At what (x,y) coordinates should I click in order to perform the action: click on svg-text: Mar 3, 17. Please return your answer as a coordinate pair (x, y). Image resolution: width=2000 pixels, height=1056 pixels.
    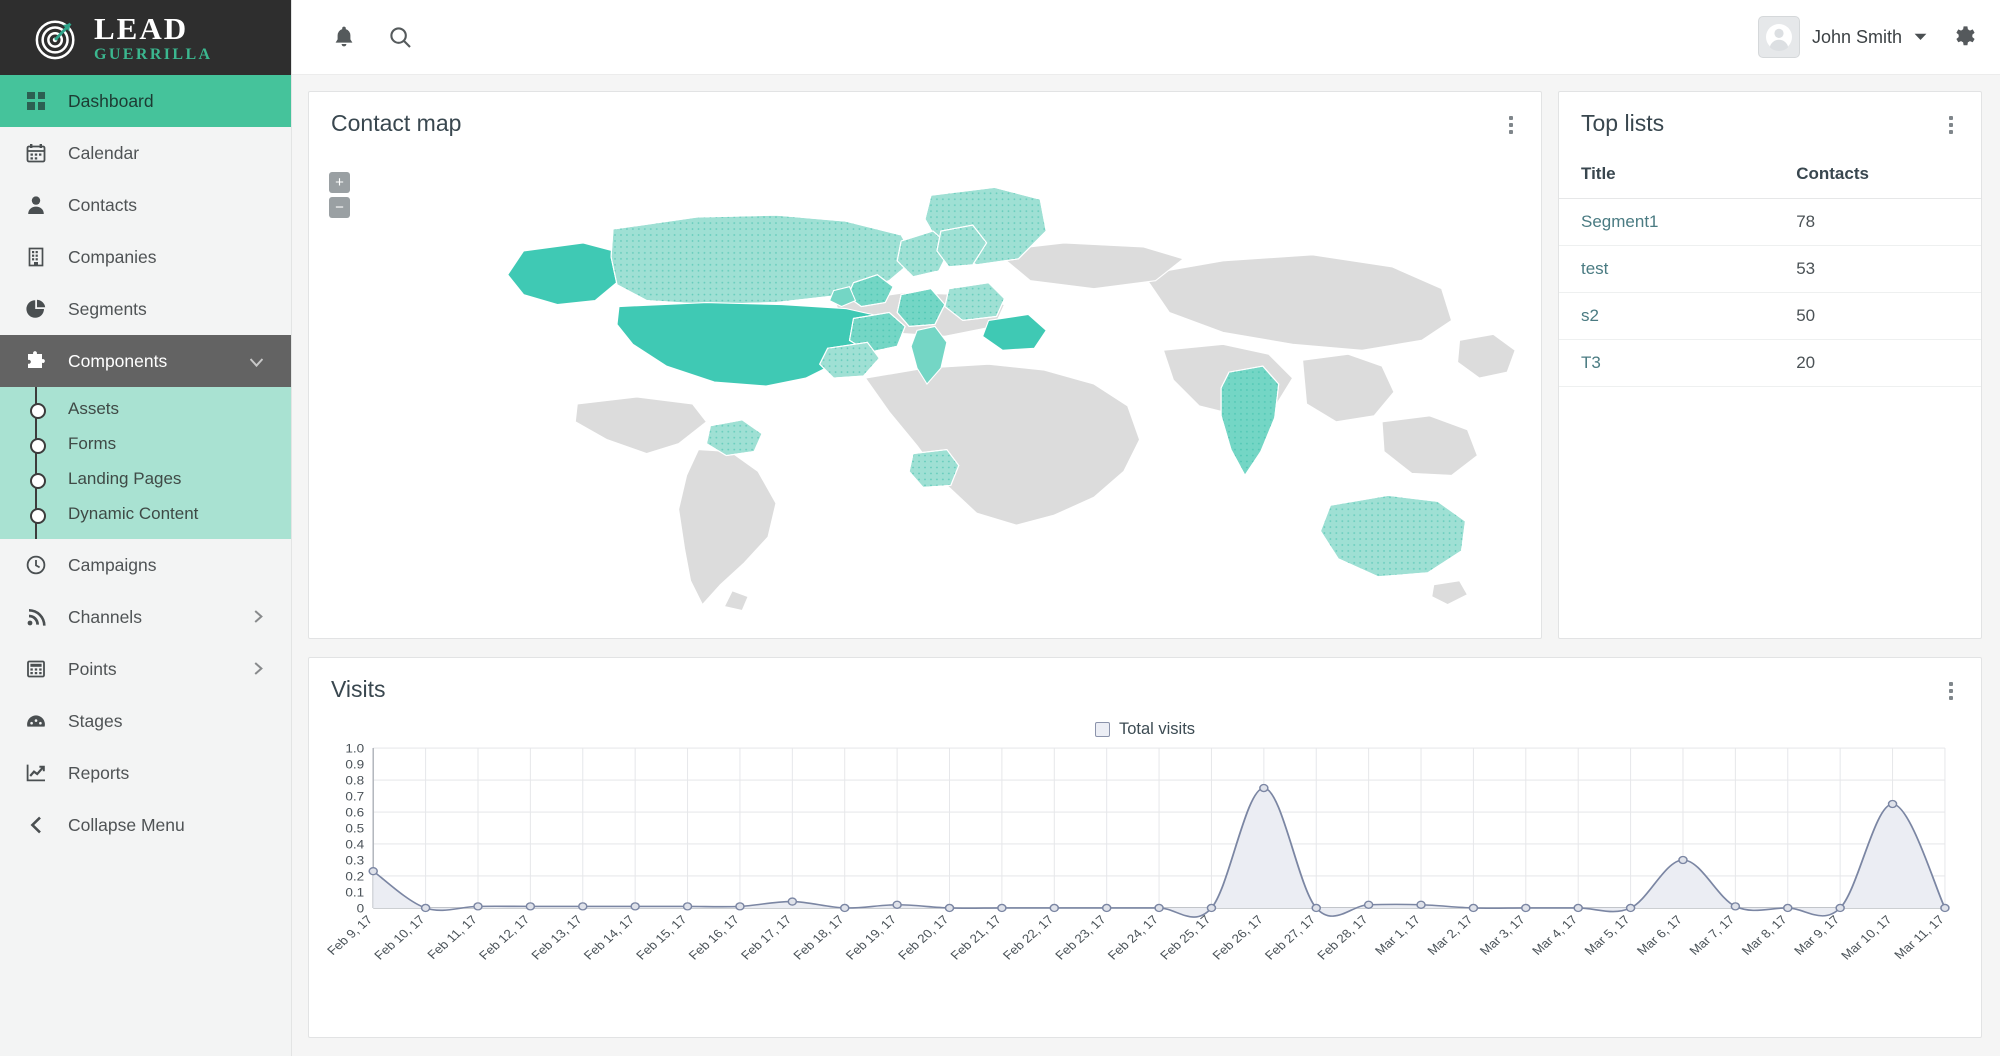
    Looking at the image, I should click on (1502, 934).